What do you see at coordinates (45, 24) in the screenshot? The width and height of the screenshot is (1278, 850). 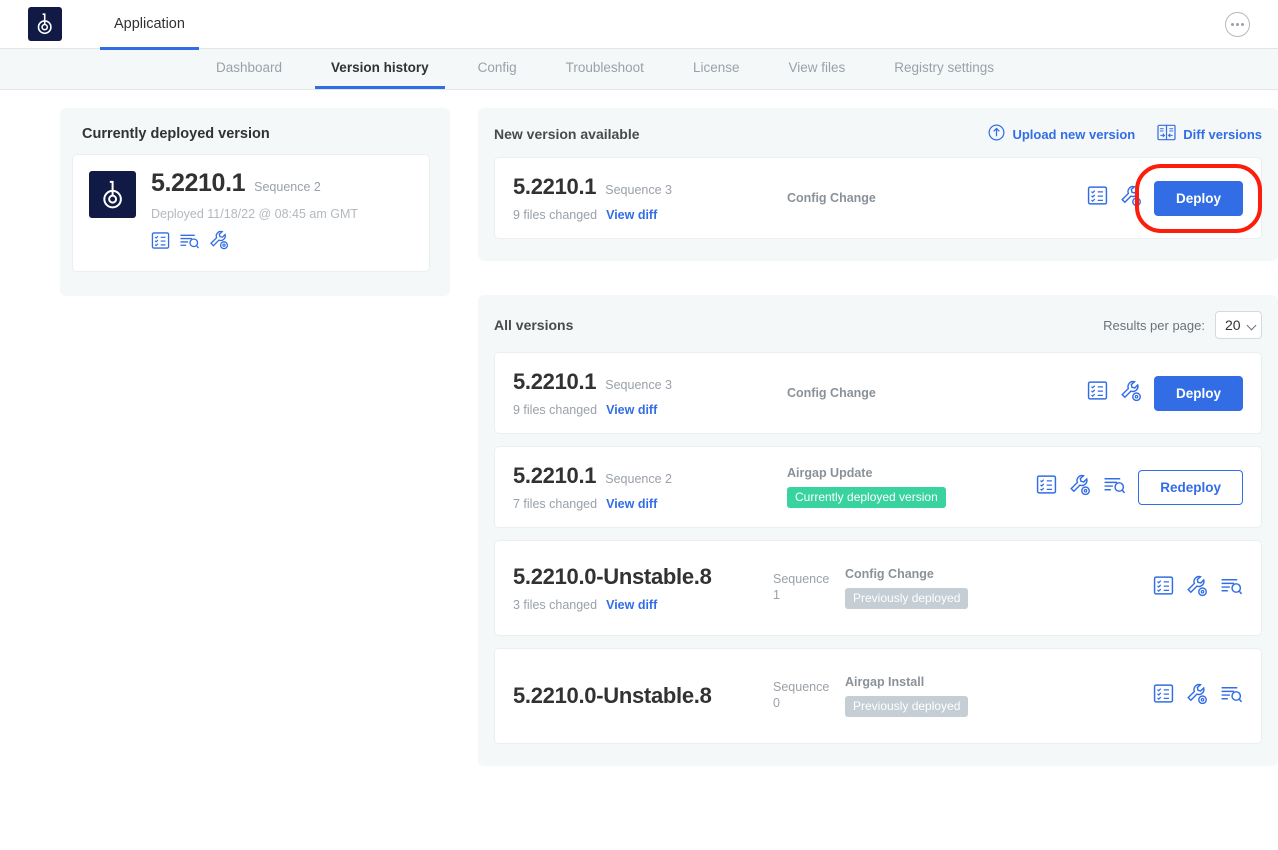 I see `app-logo-b-icon` at bounding box center [45, 24].